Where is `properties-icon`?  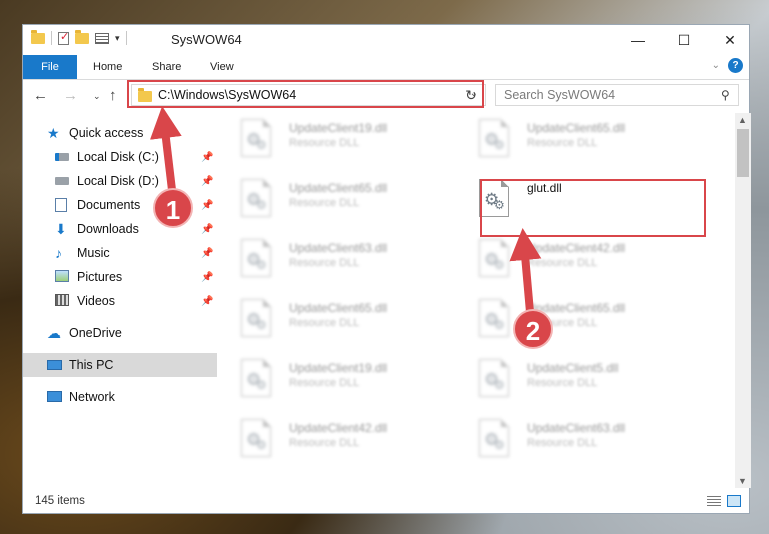
properties-icon is located at coordinates (63, 37).